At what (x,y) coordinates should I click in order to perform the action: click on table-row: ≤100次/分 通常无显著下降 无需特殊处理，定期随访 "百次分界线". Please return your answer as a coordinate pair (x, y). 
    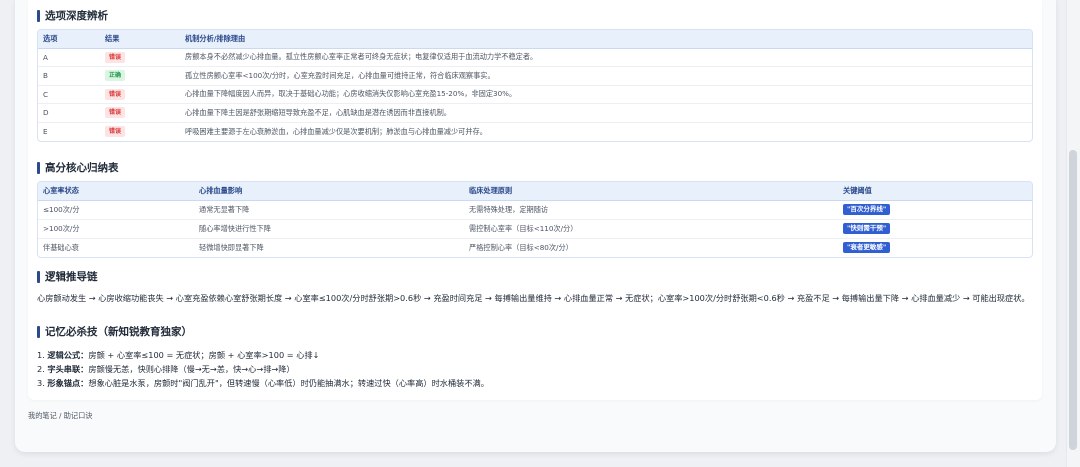
    Looking at the image, I should click on (535, 210).